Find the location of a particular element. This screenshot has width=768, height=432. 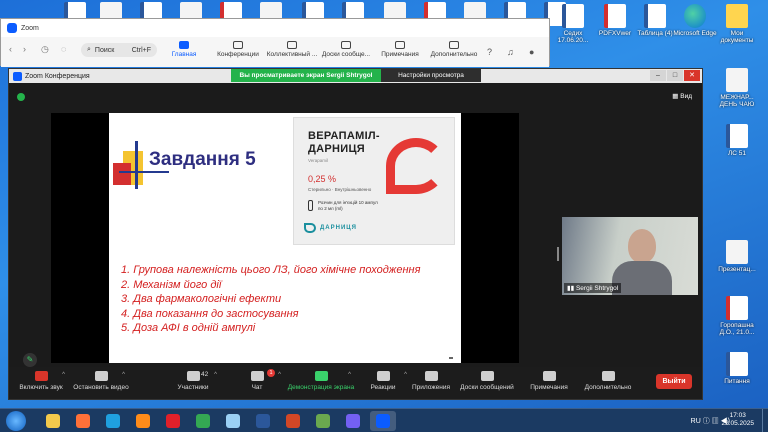

close-icon: ✕ is located at coordinates (692, 75).